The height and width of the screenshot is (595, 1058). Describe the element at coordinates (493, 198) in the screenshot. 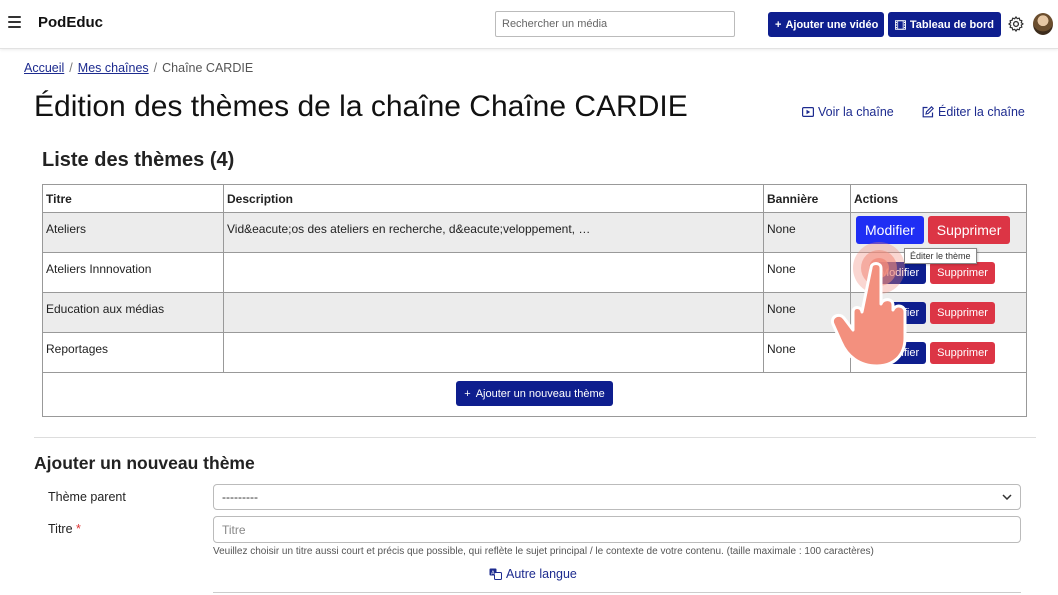

I see `col-header-description: Description` at that location.